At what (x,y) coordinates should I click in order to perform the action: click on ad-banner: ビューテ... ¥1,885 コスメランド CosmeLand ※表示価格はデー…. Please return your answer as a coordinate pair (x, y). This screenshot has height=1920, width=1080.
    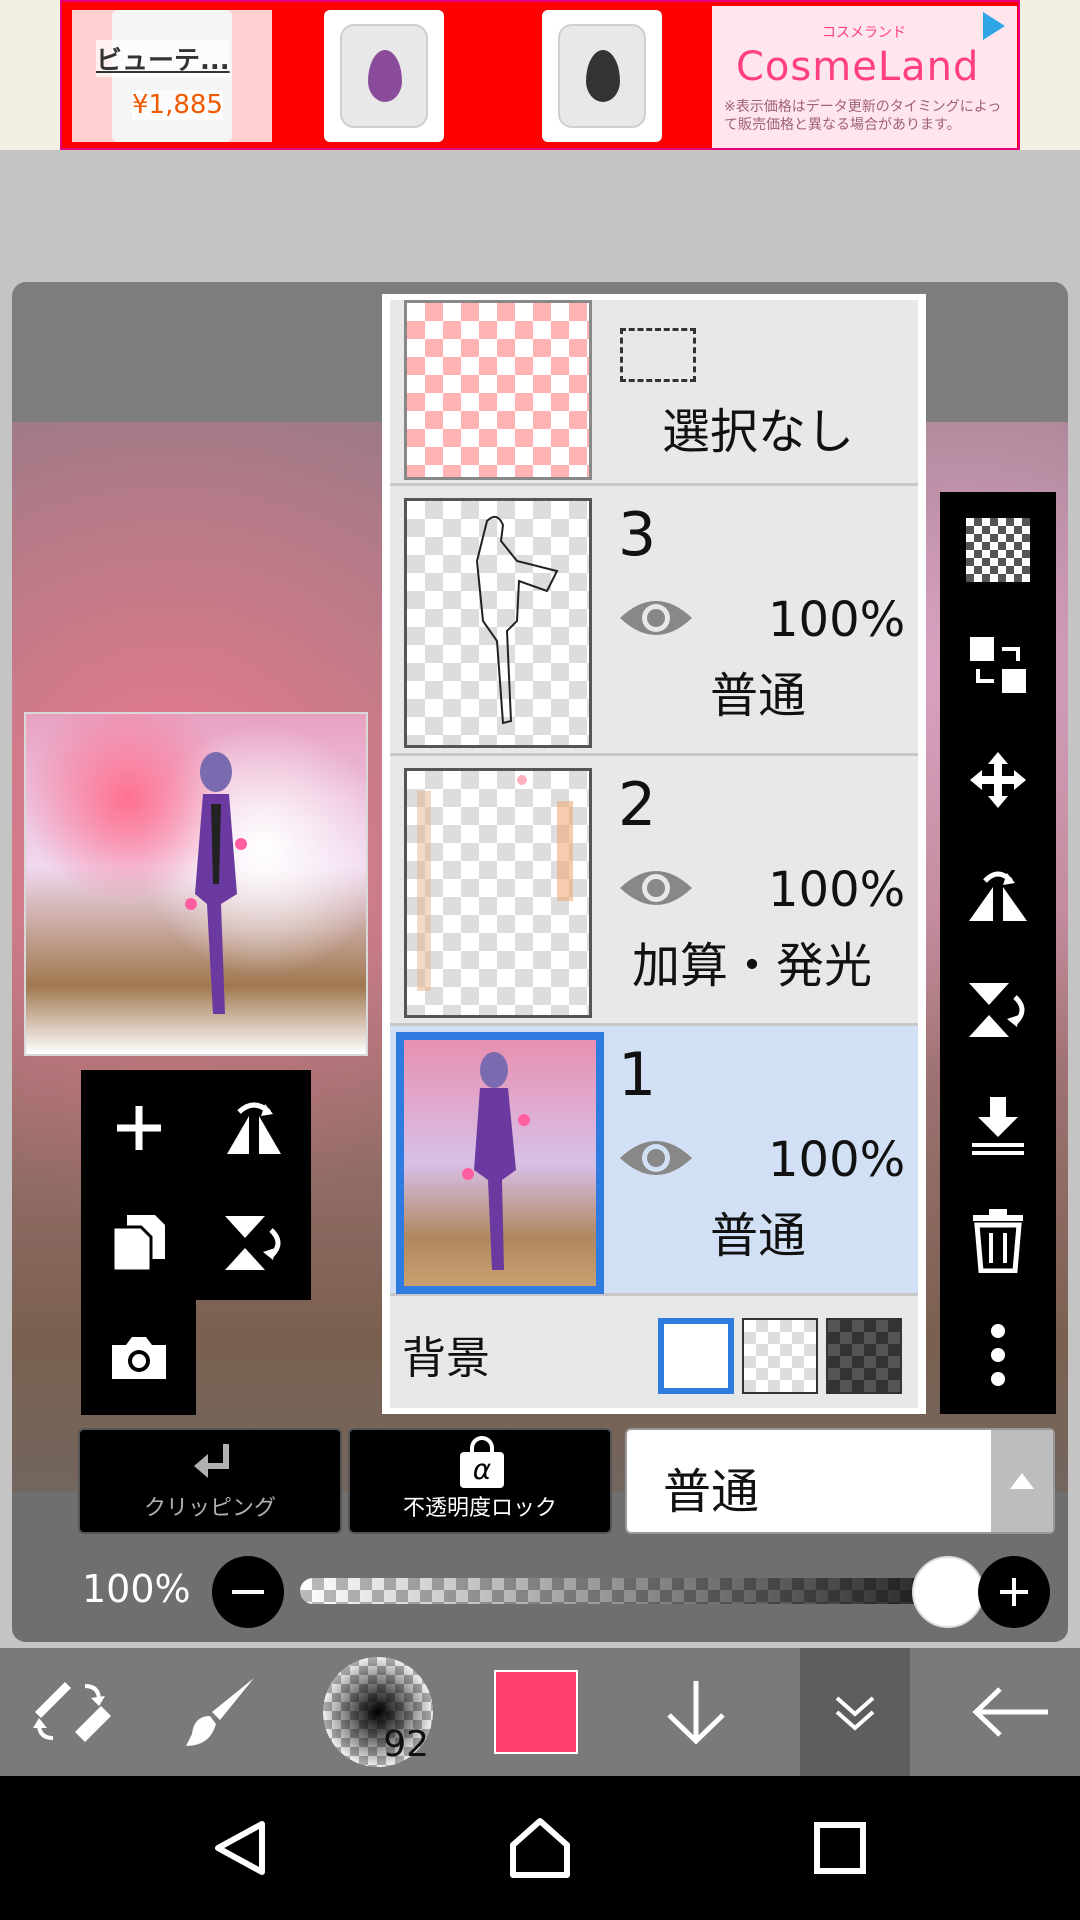
    Looking at the image, I should click on (540, 75).